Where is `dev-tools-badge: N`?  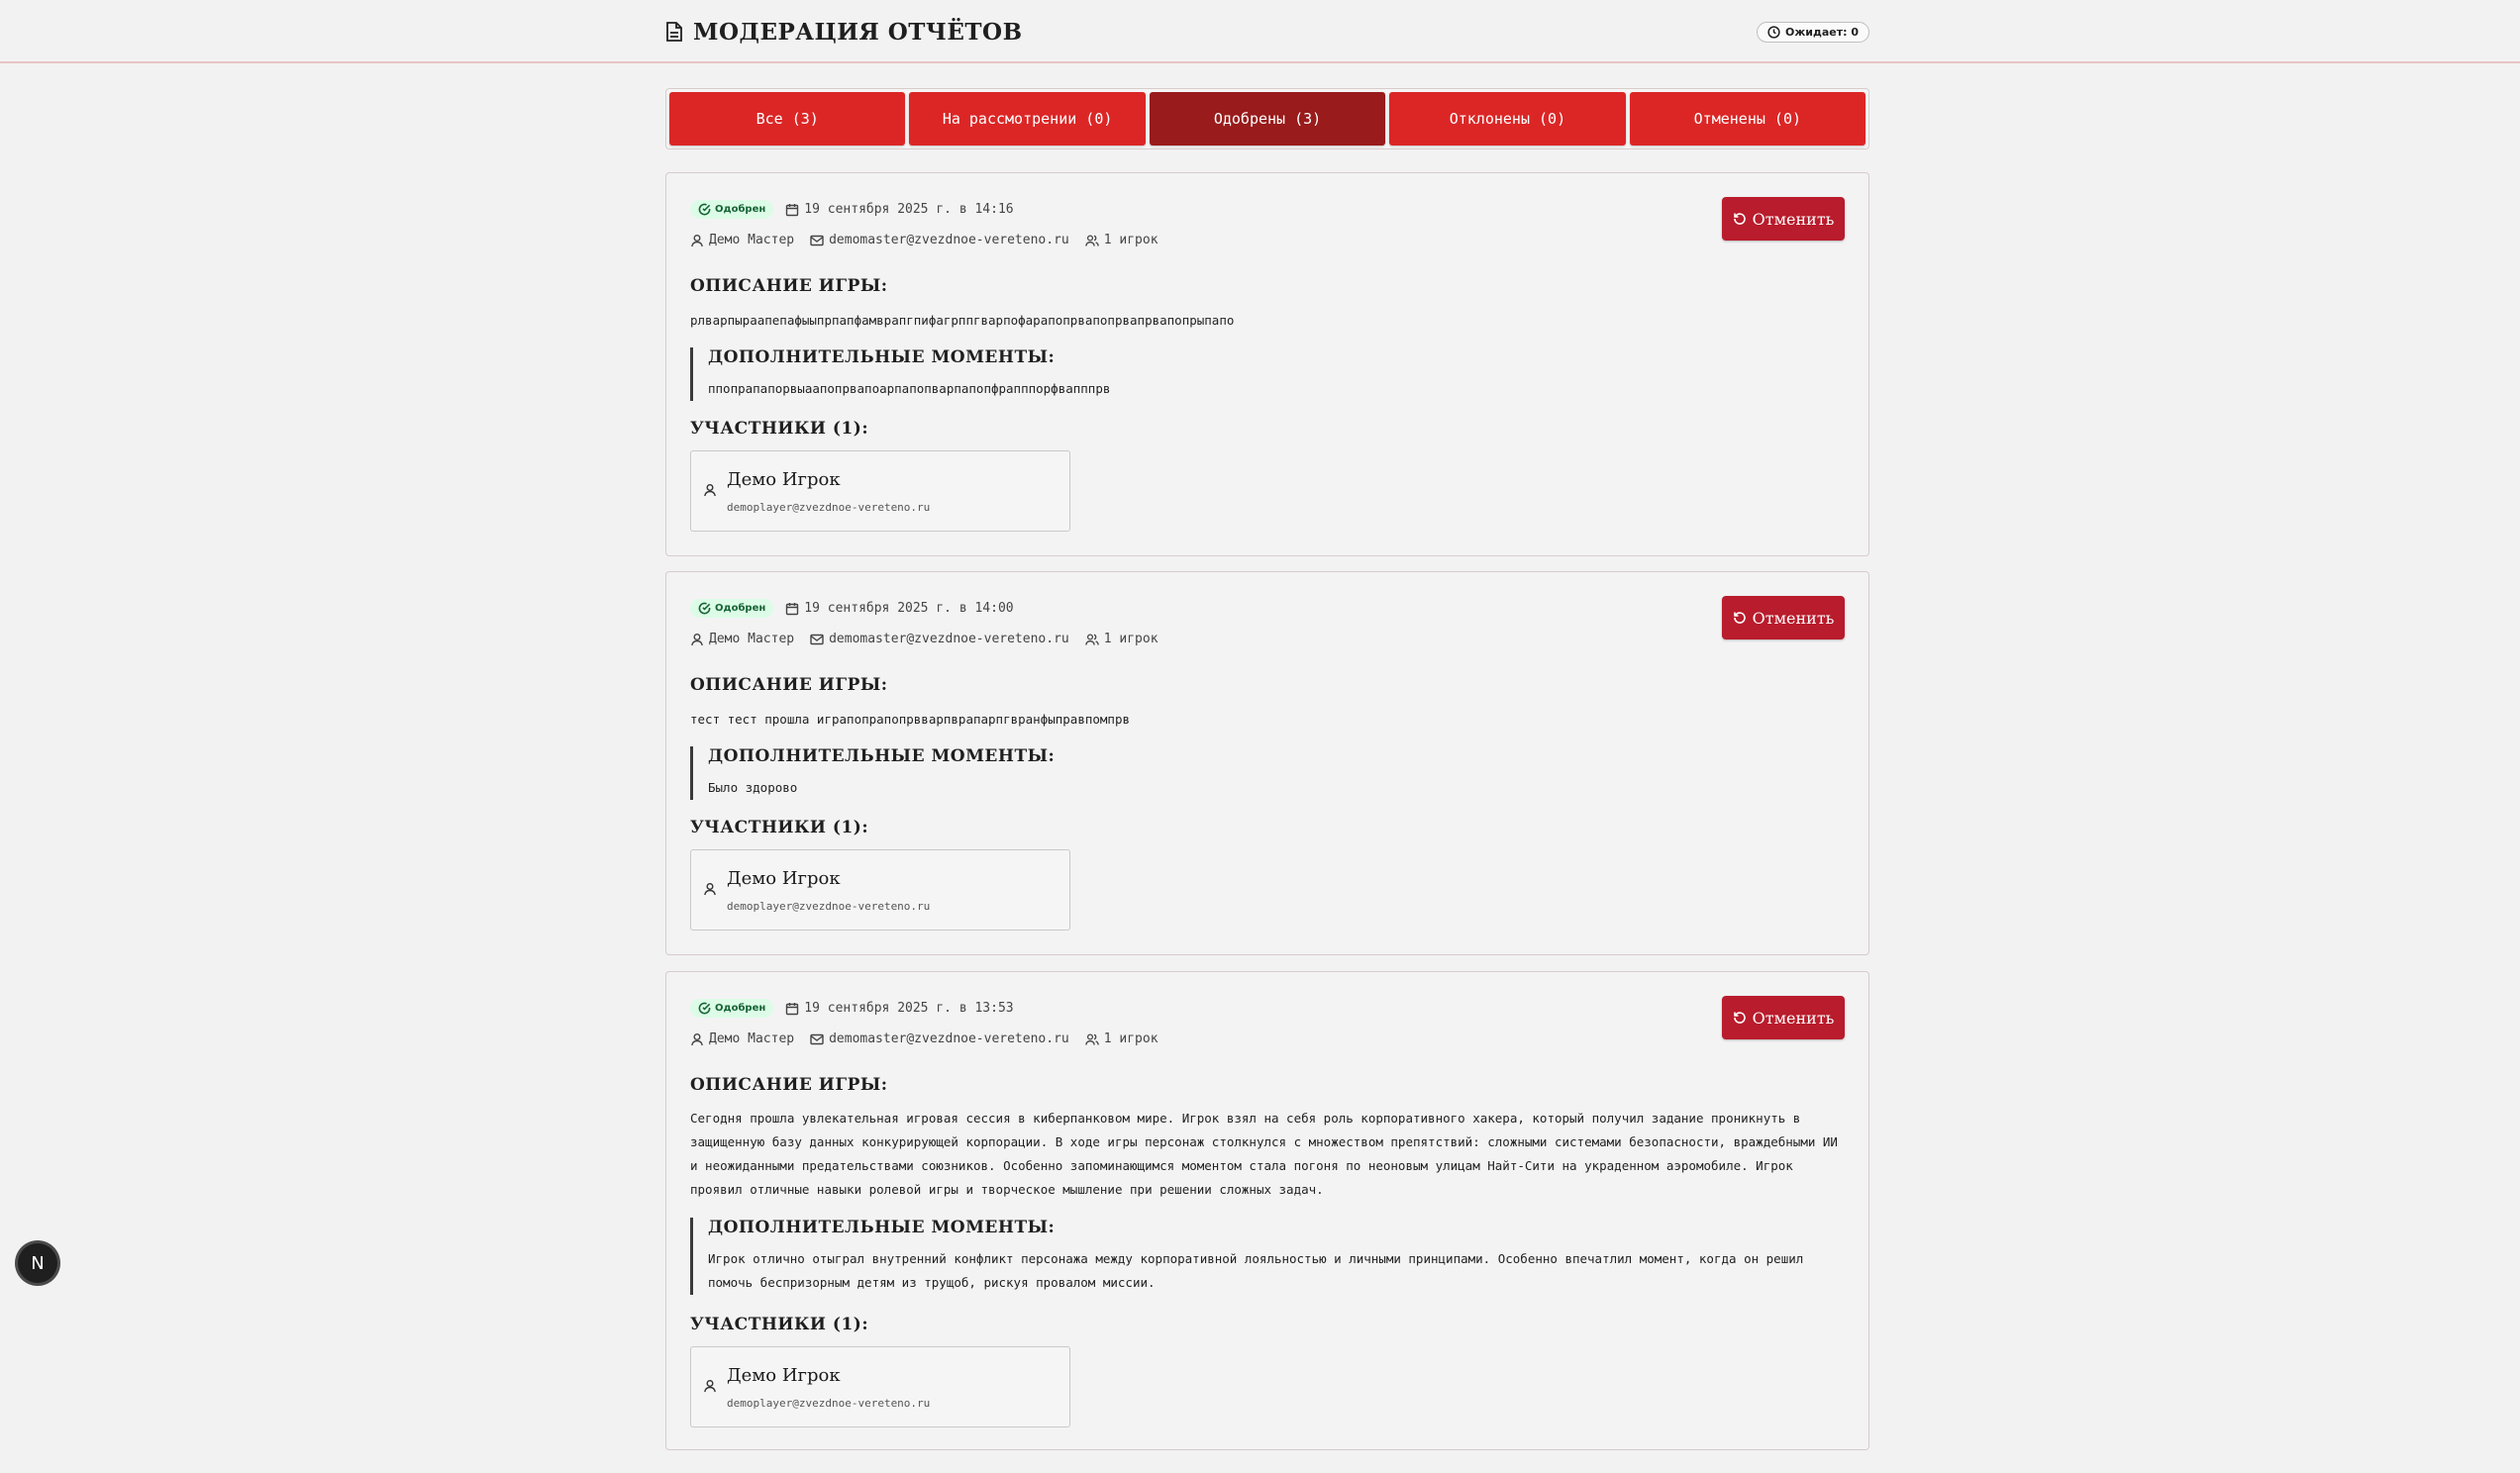
dev-tools-badge: N is located at coordinates (37, 1263).